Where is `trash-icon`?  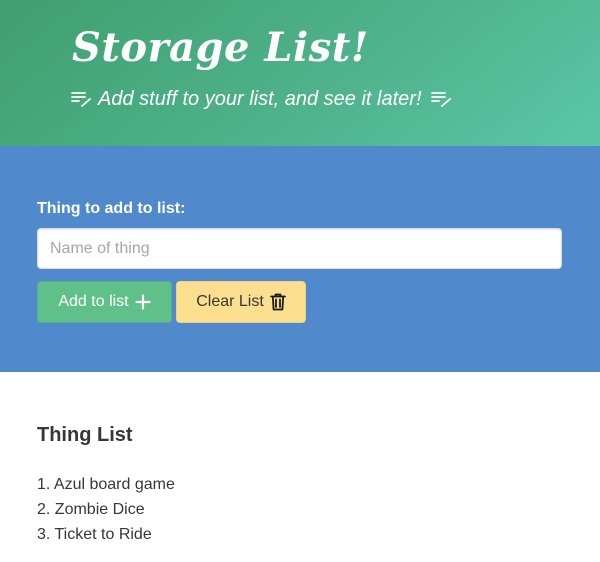 trash-icon is located at coordinates (277, 302).